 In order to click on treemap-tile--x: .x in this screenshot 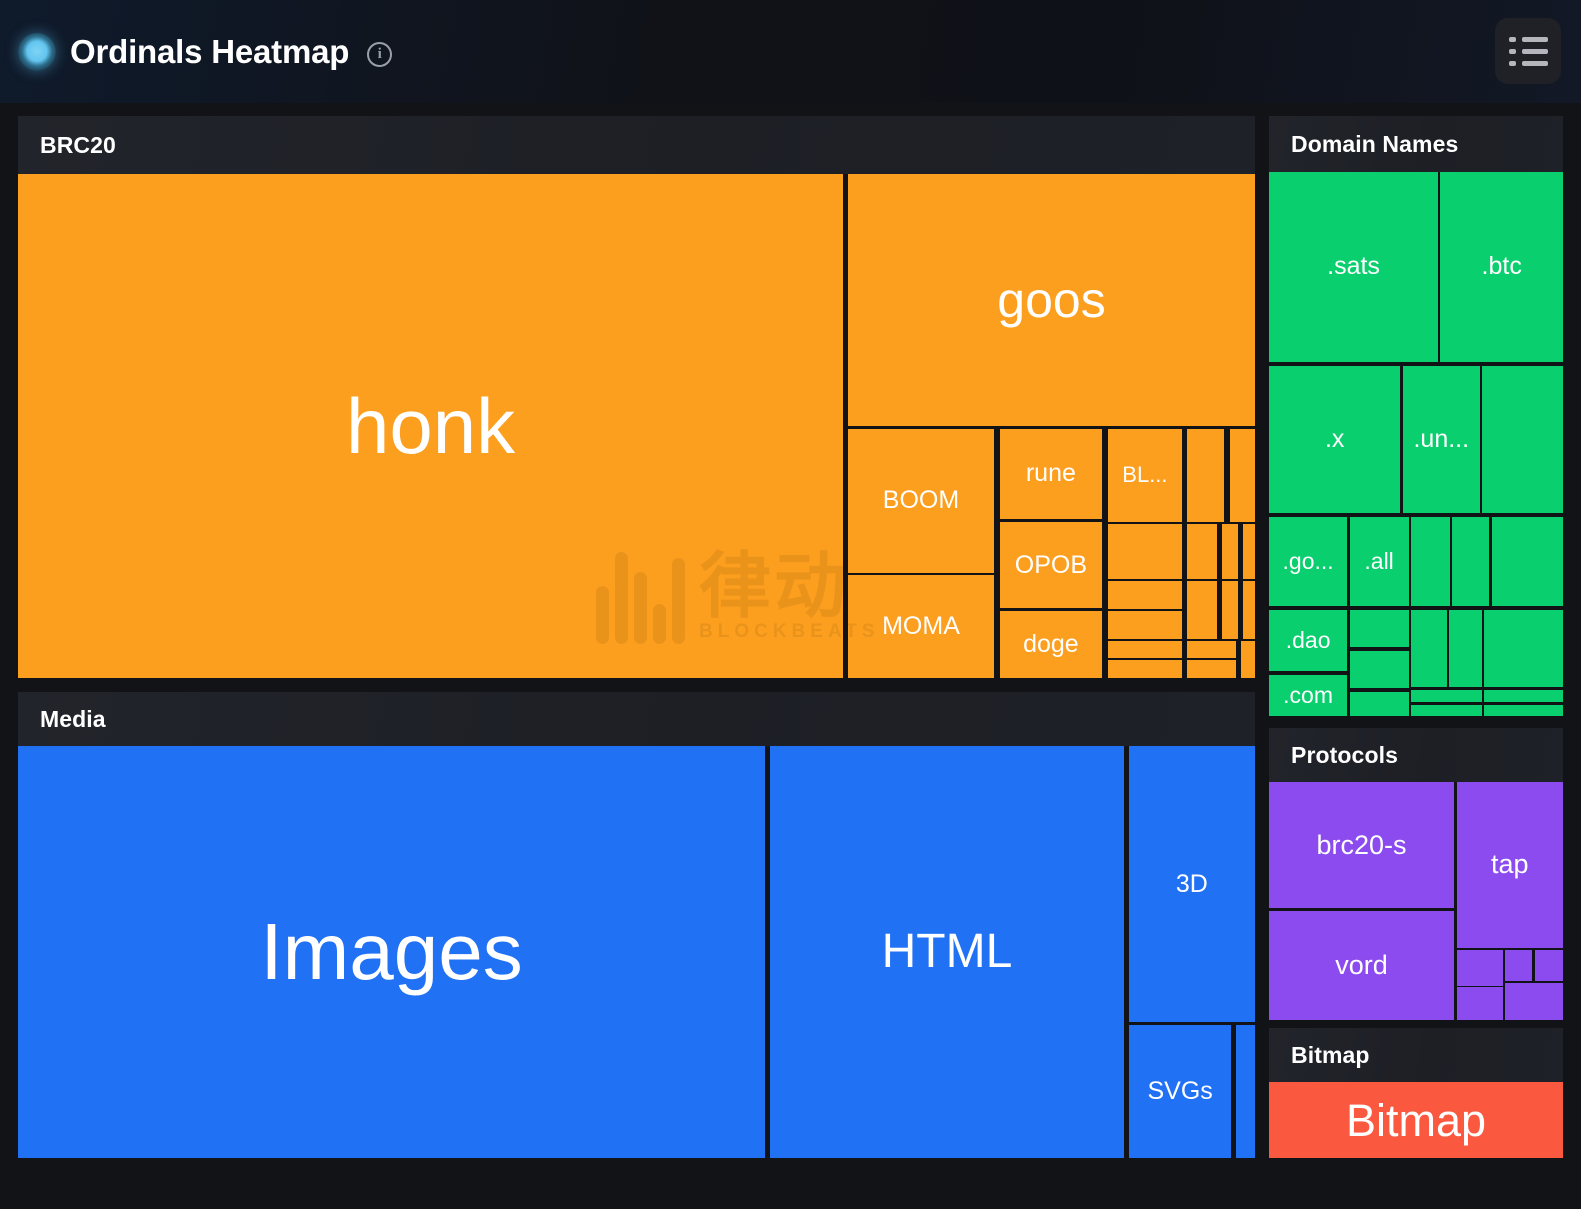, I will do `click(1335, 440)`.